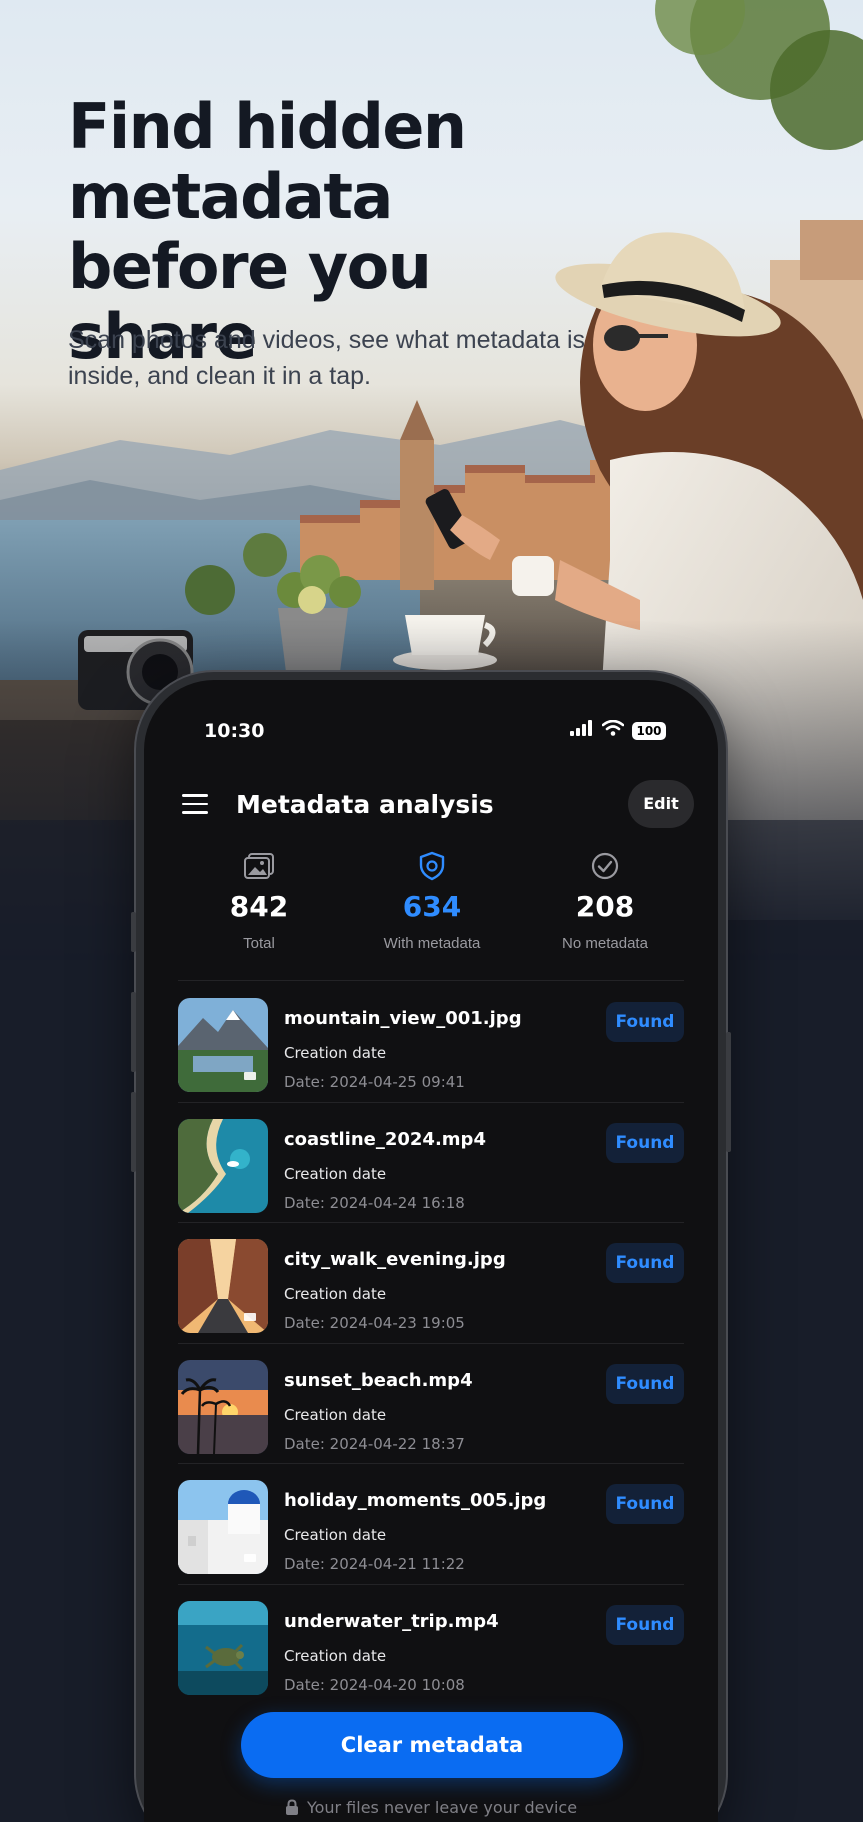 The image size is (863, 1822). Describe the element at coordinates (613, 730) in the screenshot. I see `wifi-icon` at that location.